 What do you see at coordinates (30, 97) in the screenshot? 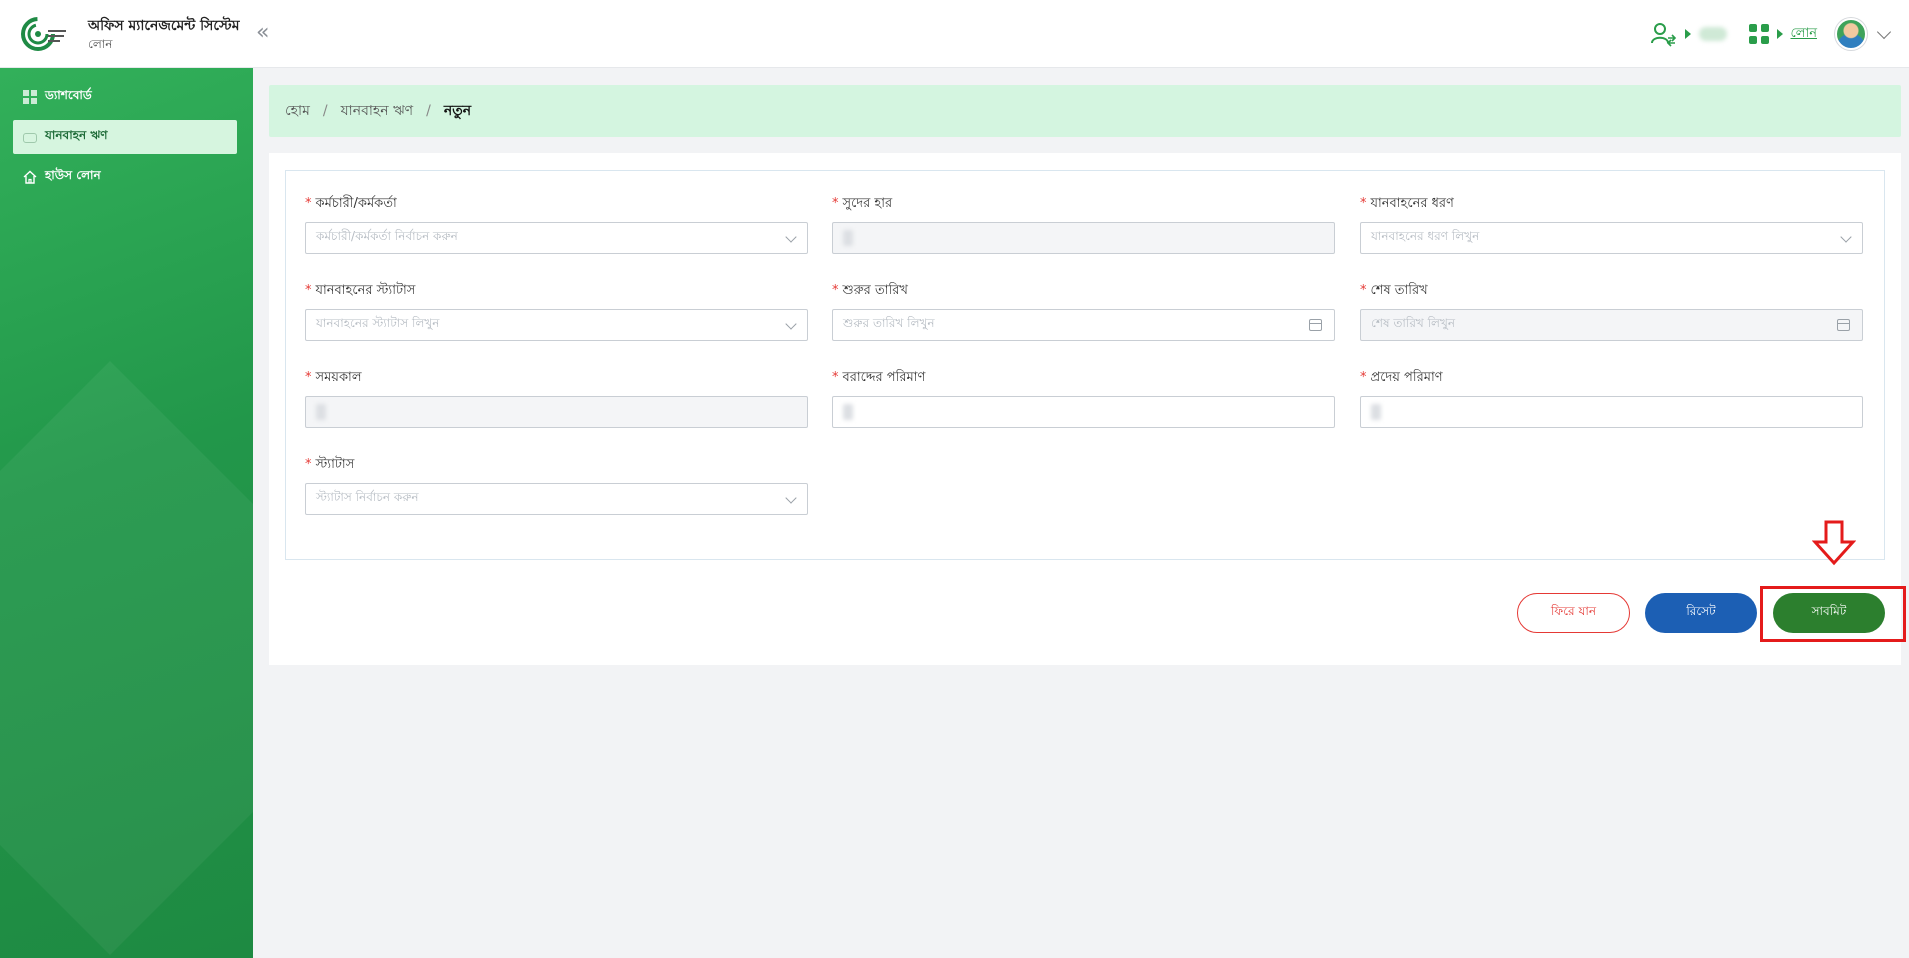
I see `dashboard-icon` at bounding box center [30, 97].